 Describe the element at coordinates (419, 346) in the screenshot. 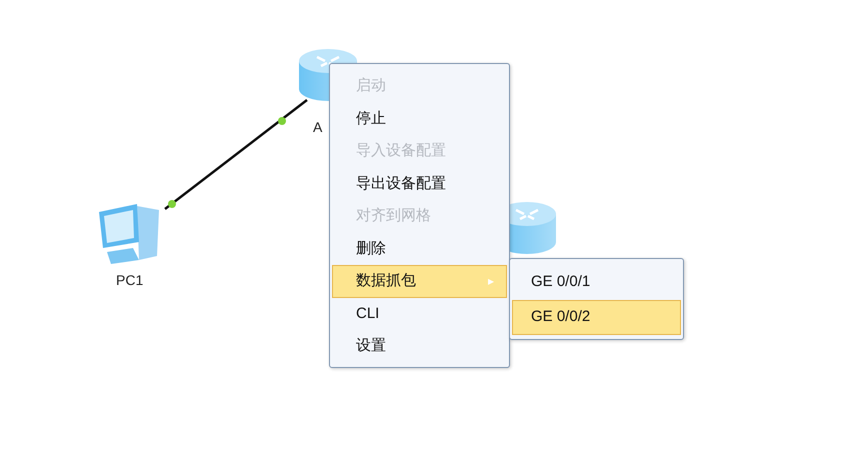

I see `menu-item: 设置` at that location.